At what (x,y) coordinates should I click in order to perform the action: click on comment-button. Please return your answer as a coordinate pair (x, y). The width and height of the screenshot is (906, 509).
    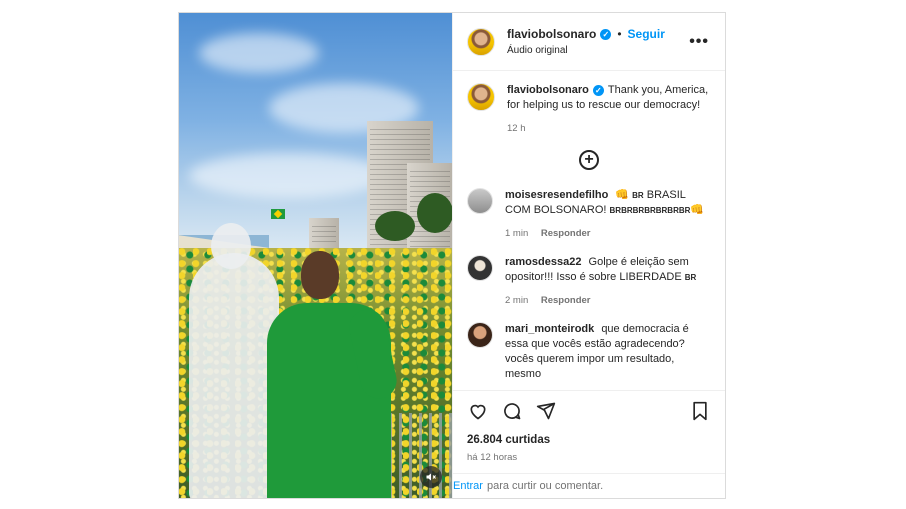
    Looking at the image, I should click on (512, 411).